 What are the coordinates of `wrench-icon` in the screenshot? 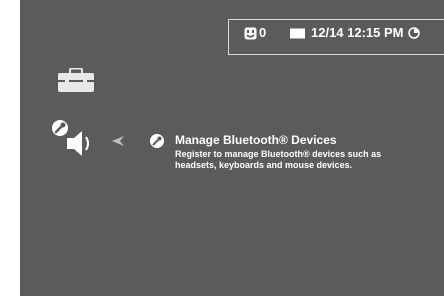 It's located at (157, 143).